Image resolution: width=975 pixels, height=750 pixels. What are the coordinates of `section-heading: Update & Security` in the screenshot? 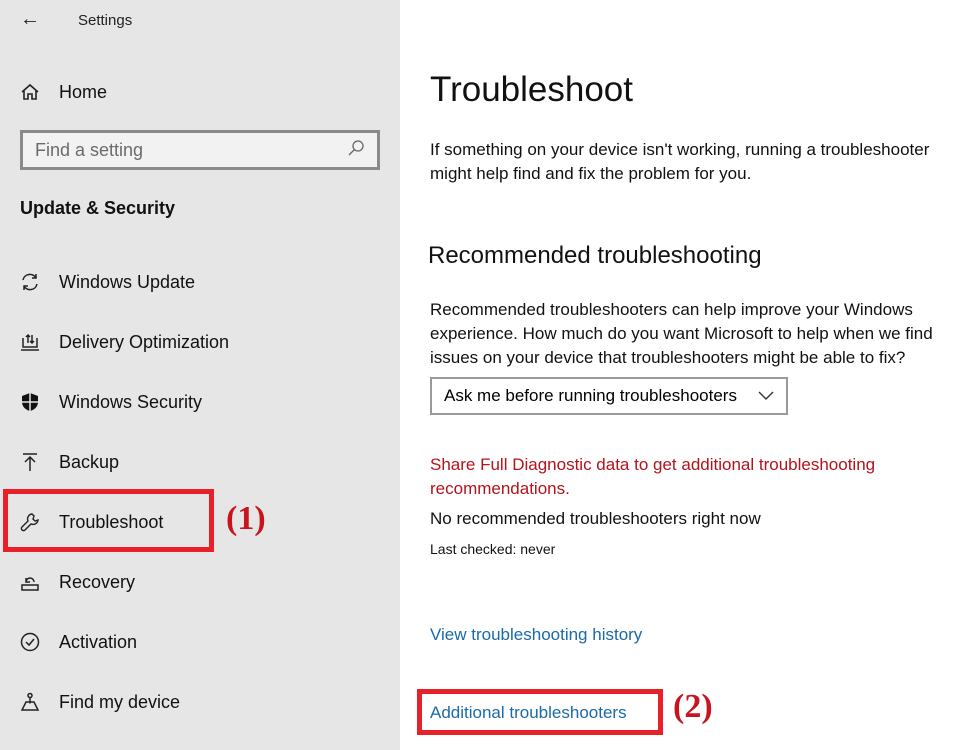 It's located at (98, 208).